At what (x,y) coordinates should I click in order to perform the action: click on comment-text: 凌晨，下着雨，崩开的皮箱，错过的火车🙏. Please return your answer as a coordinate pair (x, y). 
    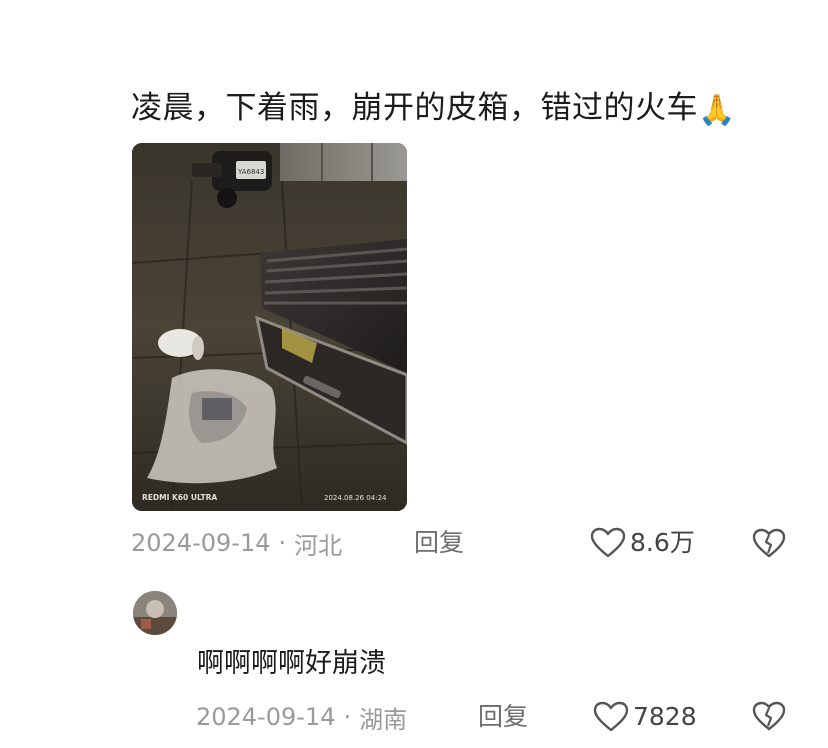
    Looking at the image, I should click on (433, 108).